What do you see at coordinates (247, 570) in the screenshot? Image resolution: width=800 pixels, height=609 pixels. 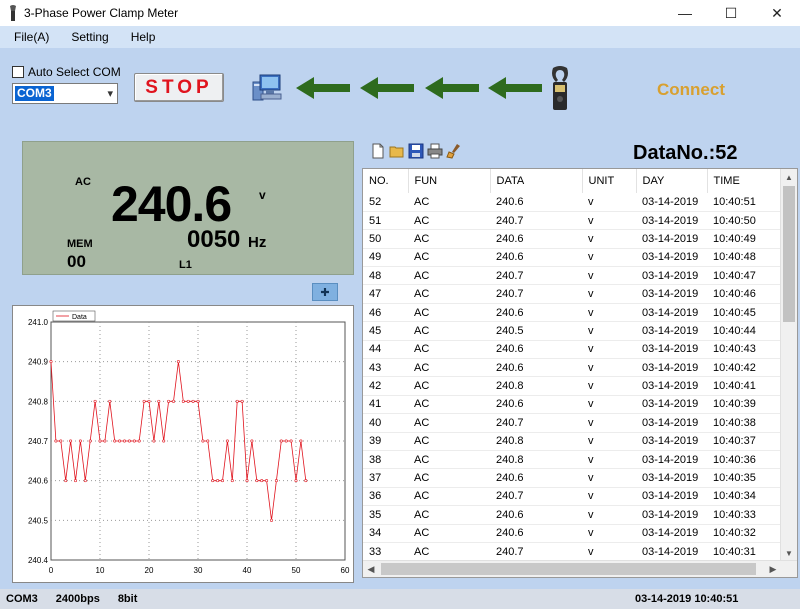 I see `x-tick-label: 40` at bounding box center [247, 570].